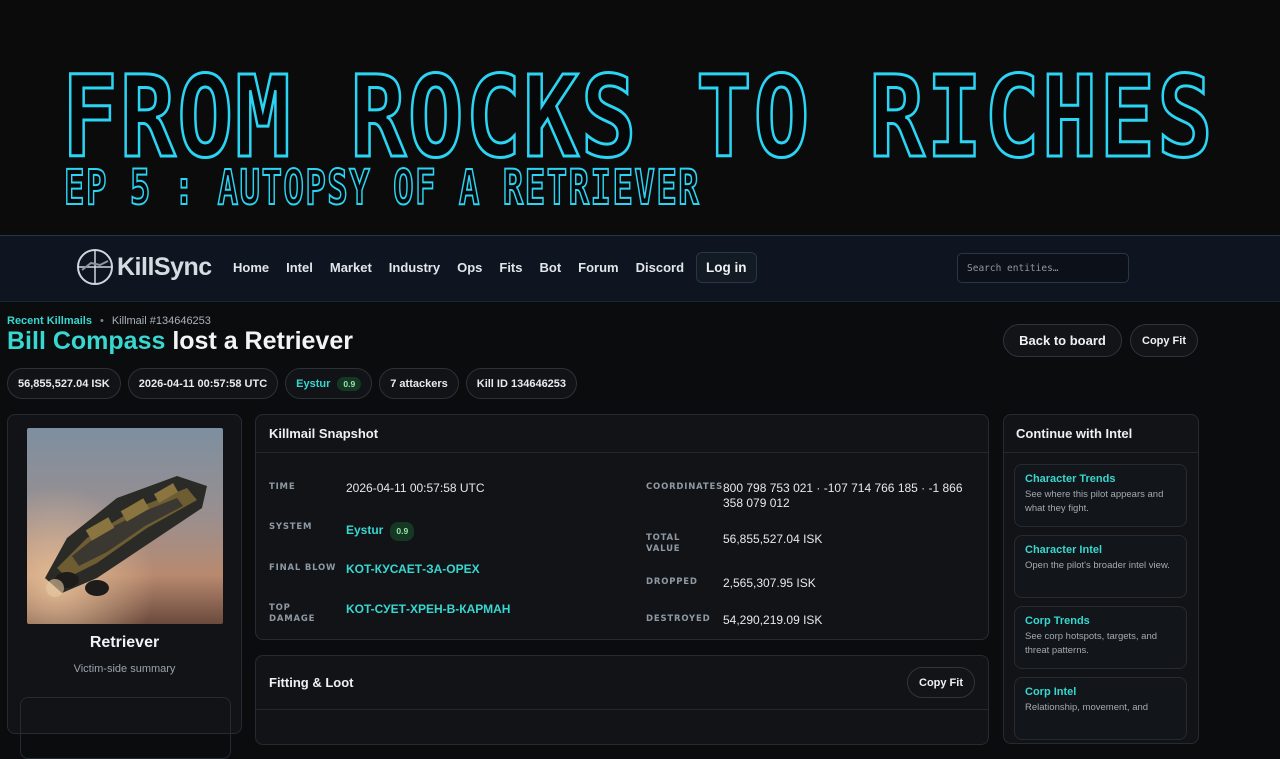  I want to click on logo-text: KillSync, so click(164, 266).